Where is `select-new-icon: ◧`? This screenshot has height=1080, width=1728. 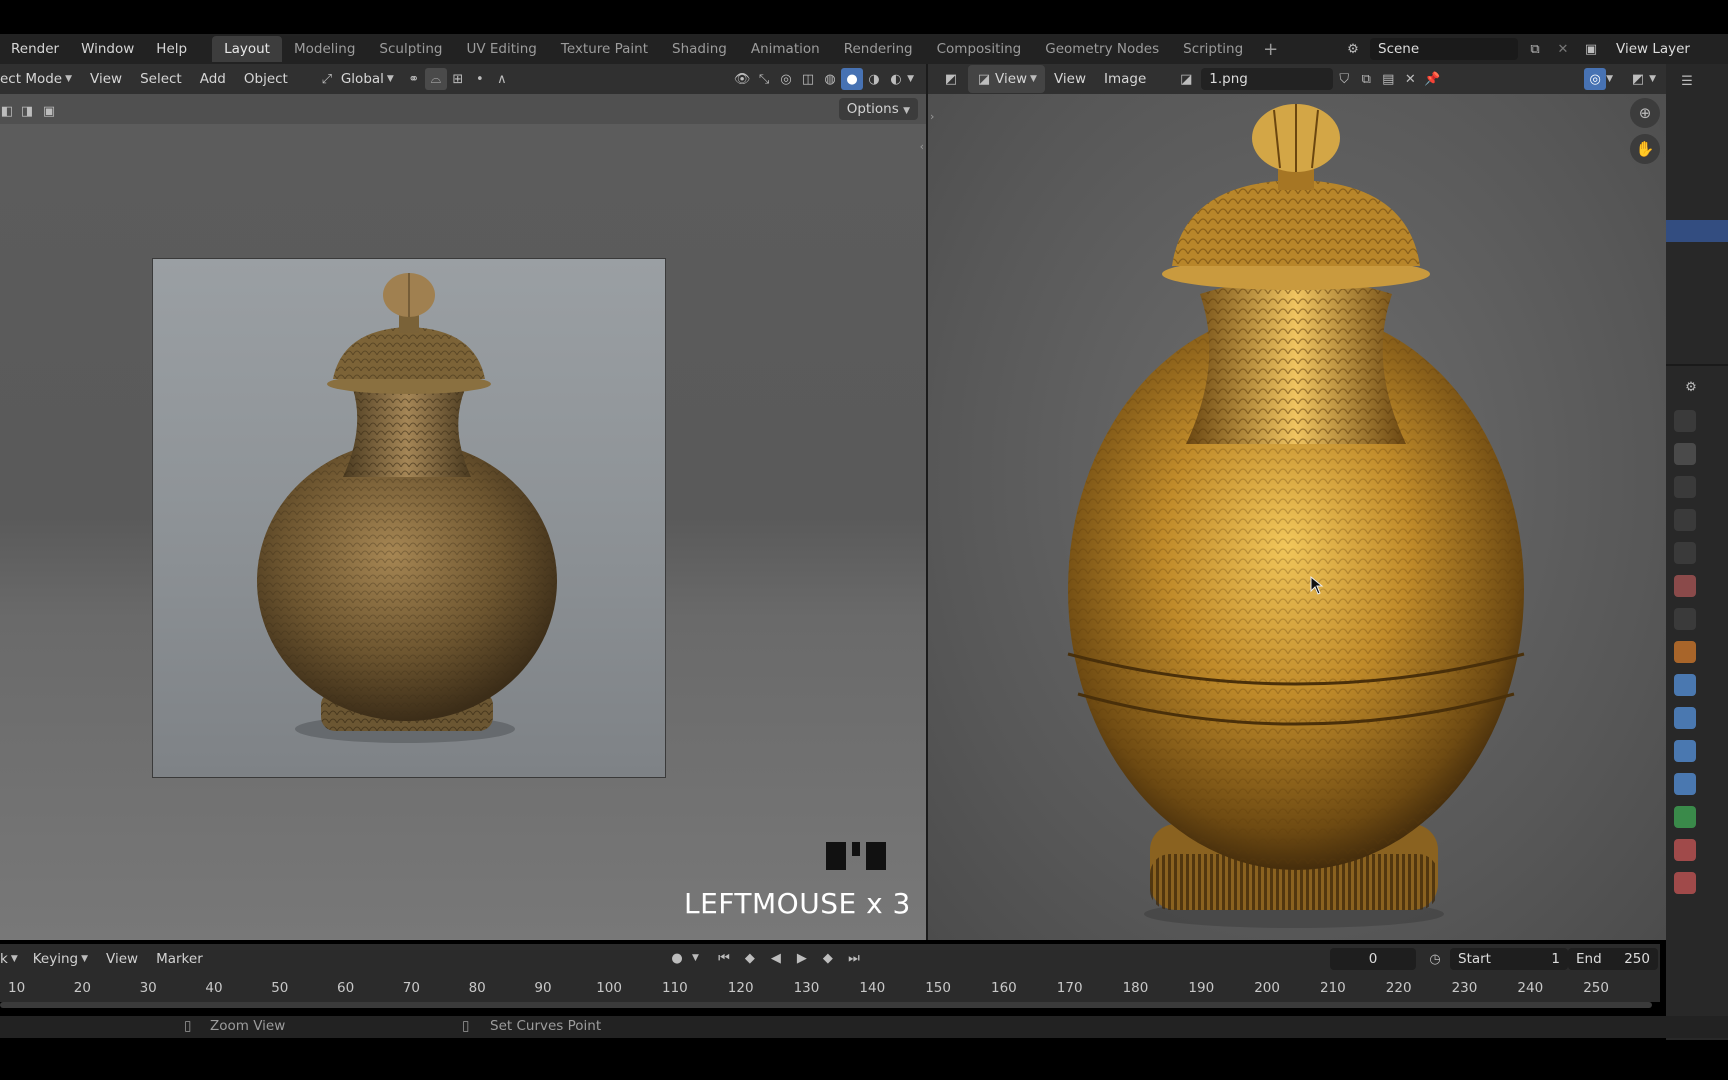
select-new-icon: ◧ is located at coordinates (7, 111).